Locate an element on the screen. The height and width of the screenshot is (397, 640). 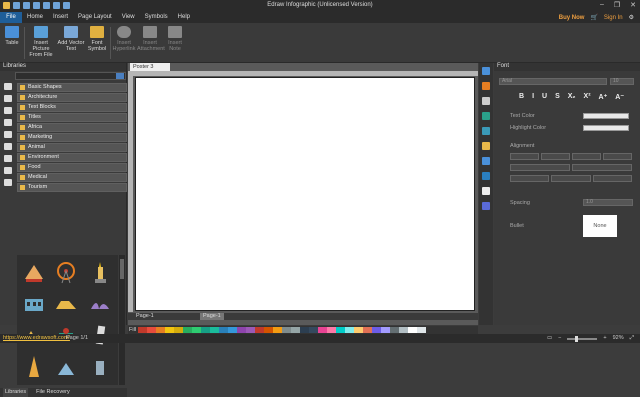
library-item-environment: Environment is located at coordinates (72, 157).